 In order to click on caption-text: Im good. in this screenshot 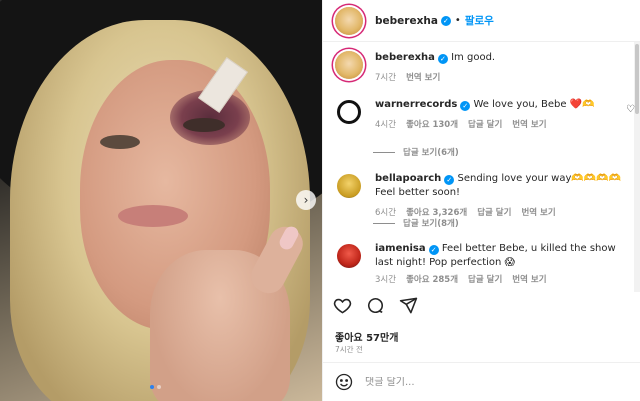, I will do `click(473, 57)`.